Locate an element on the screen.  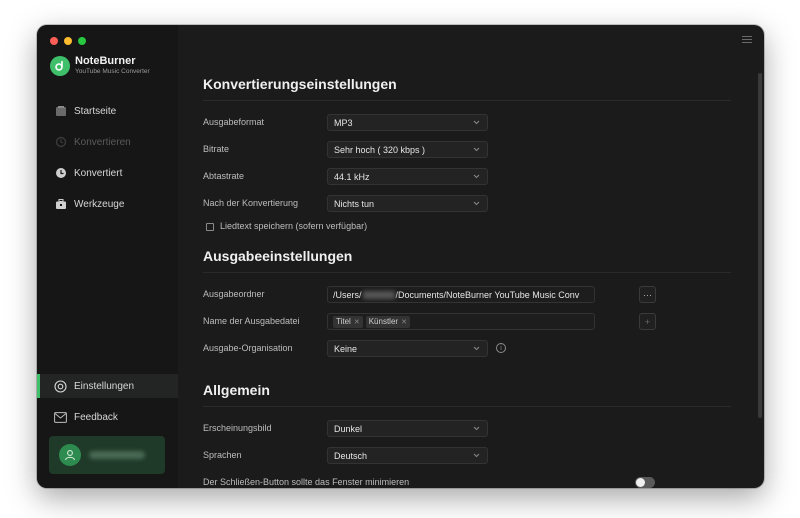
zoom-window-button is located at coordinates (82, 41).